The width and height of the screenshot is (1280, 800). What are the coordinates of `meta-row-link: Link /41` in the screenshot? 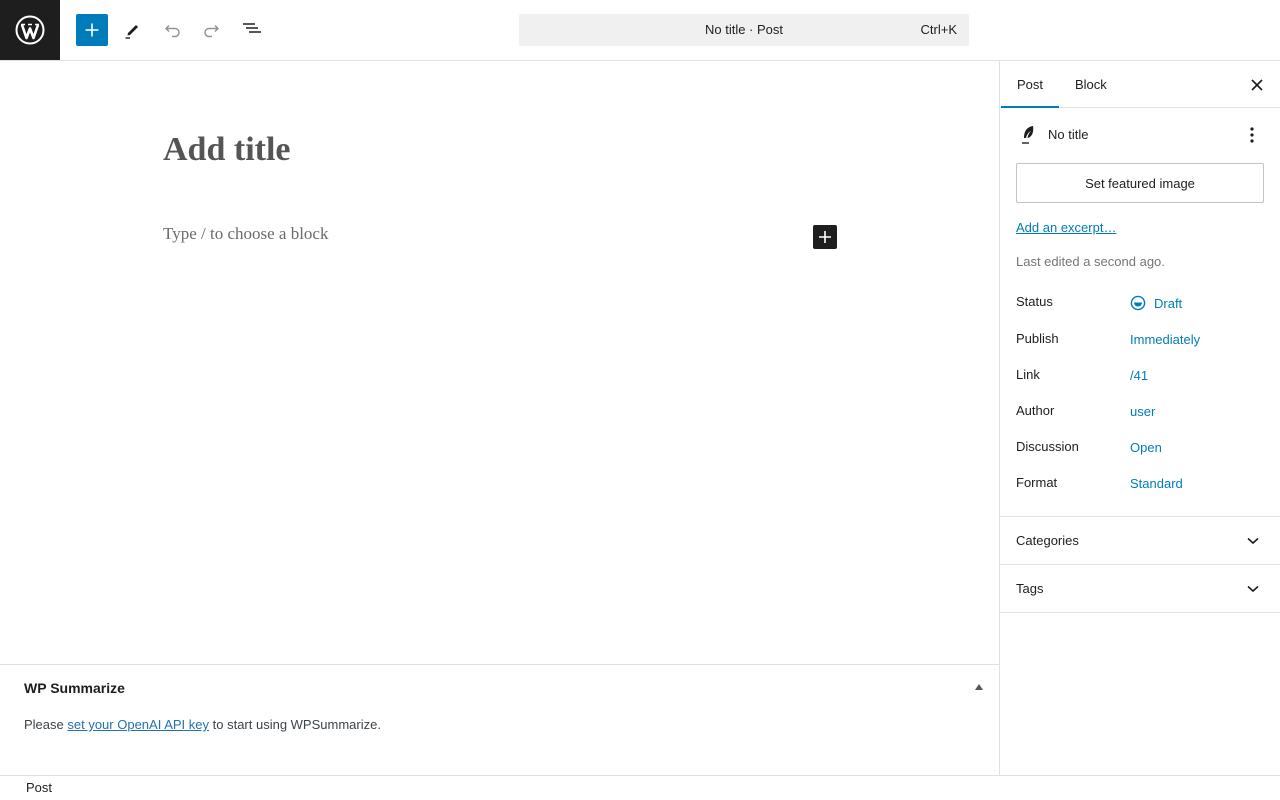 It's located at (1140, 379).